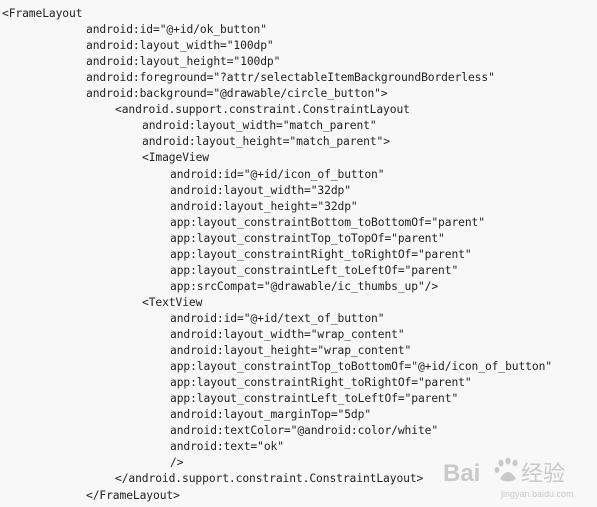  I want to click on baidu-jingyan-watermark: Bai 经验 jingyan.baidu.com, so click(516, 478).